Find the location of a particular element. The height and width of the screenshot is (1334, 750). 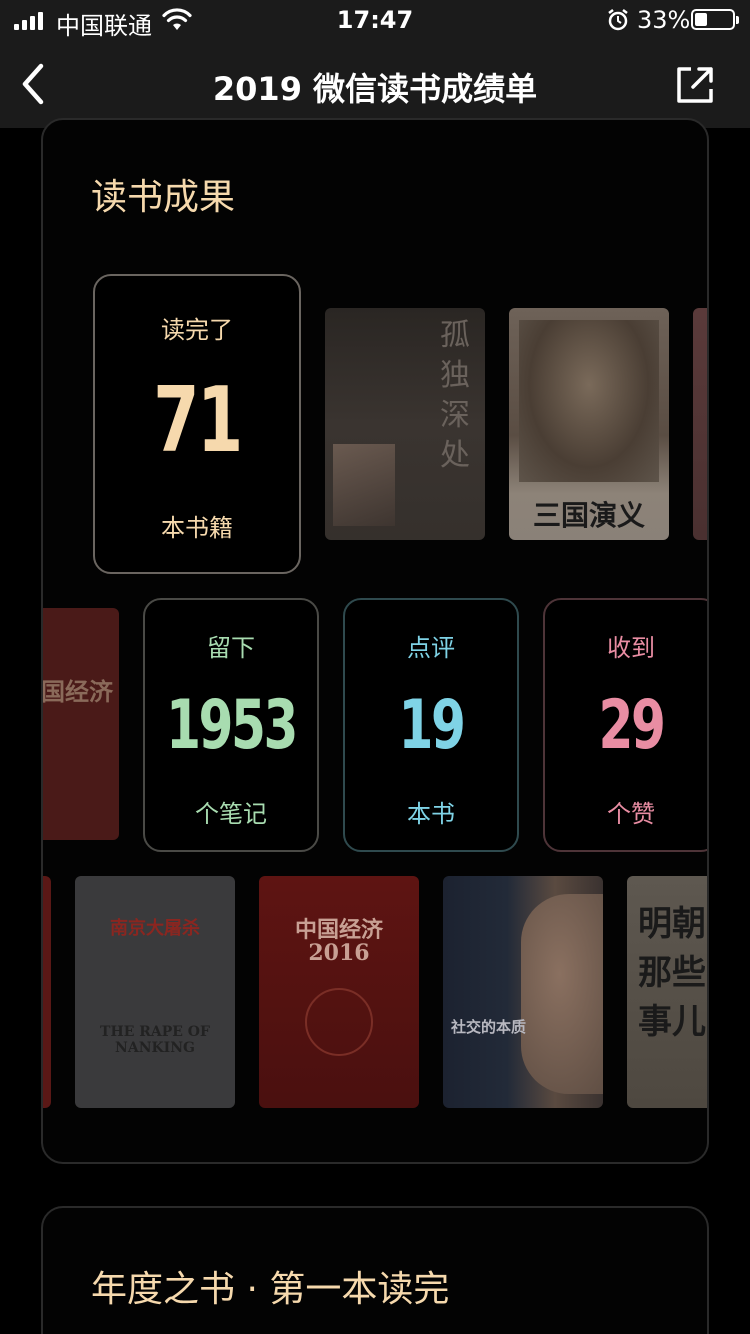

stat-likes: 收到 29 个赞 is located at coordinates (625, 725).